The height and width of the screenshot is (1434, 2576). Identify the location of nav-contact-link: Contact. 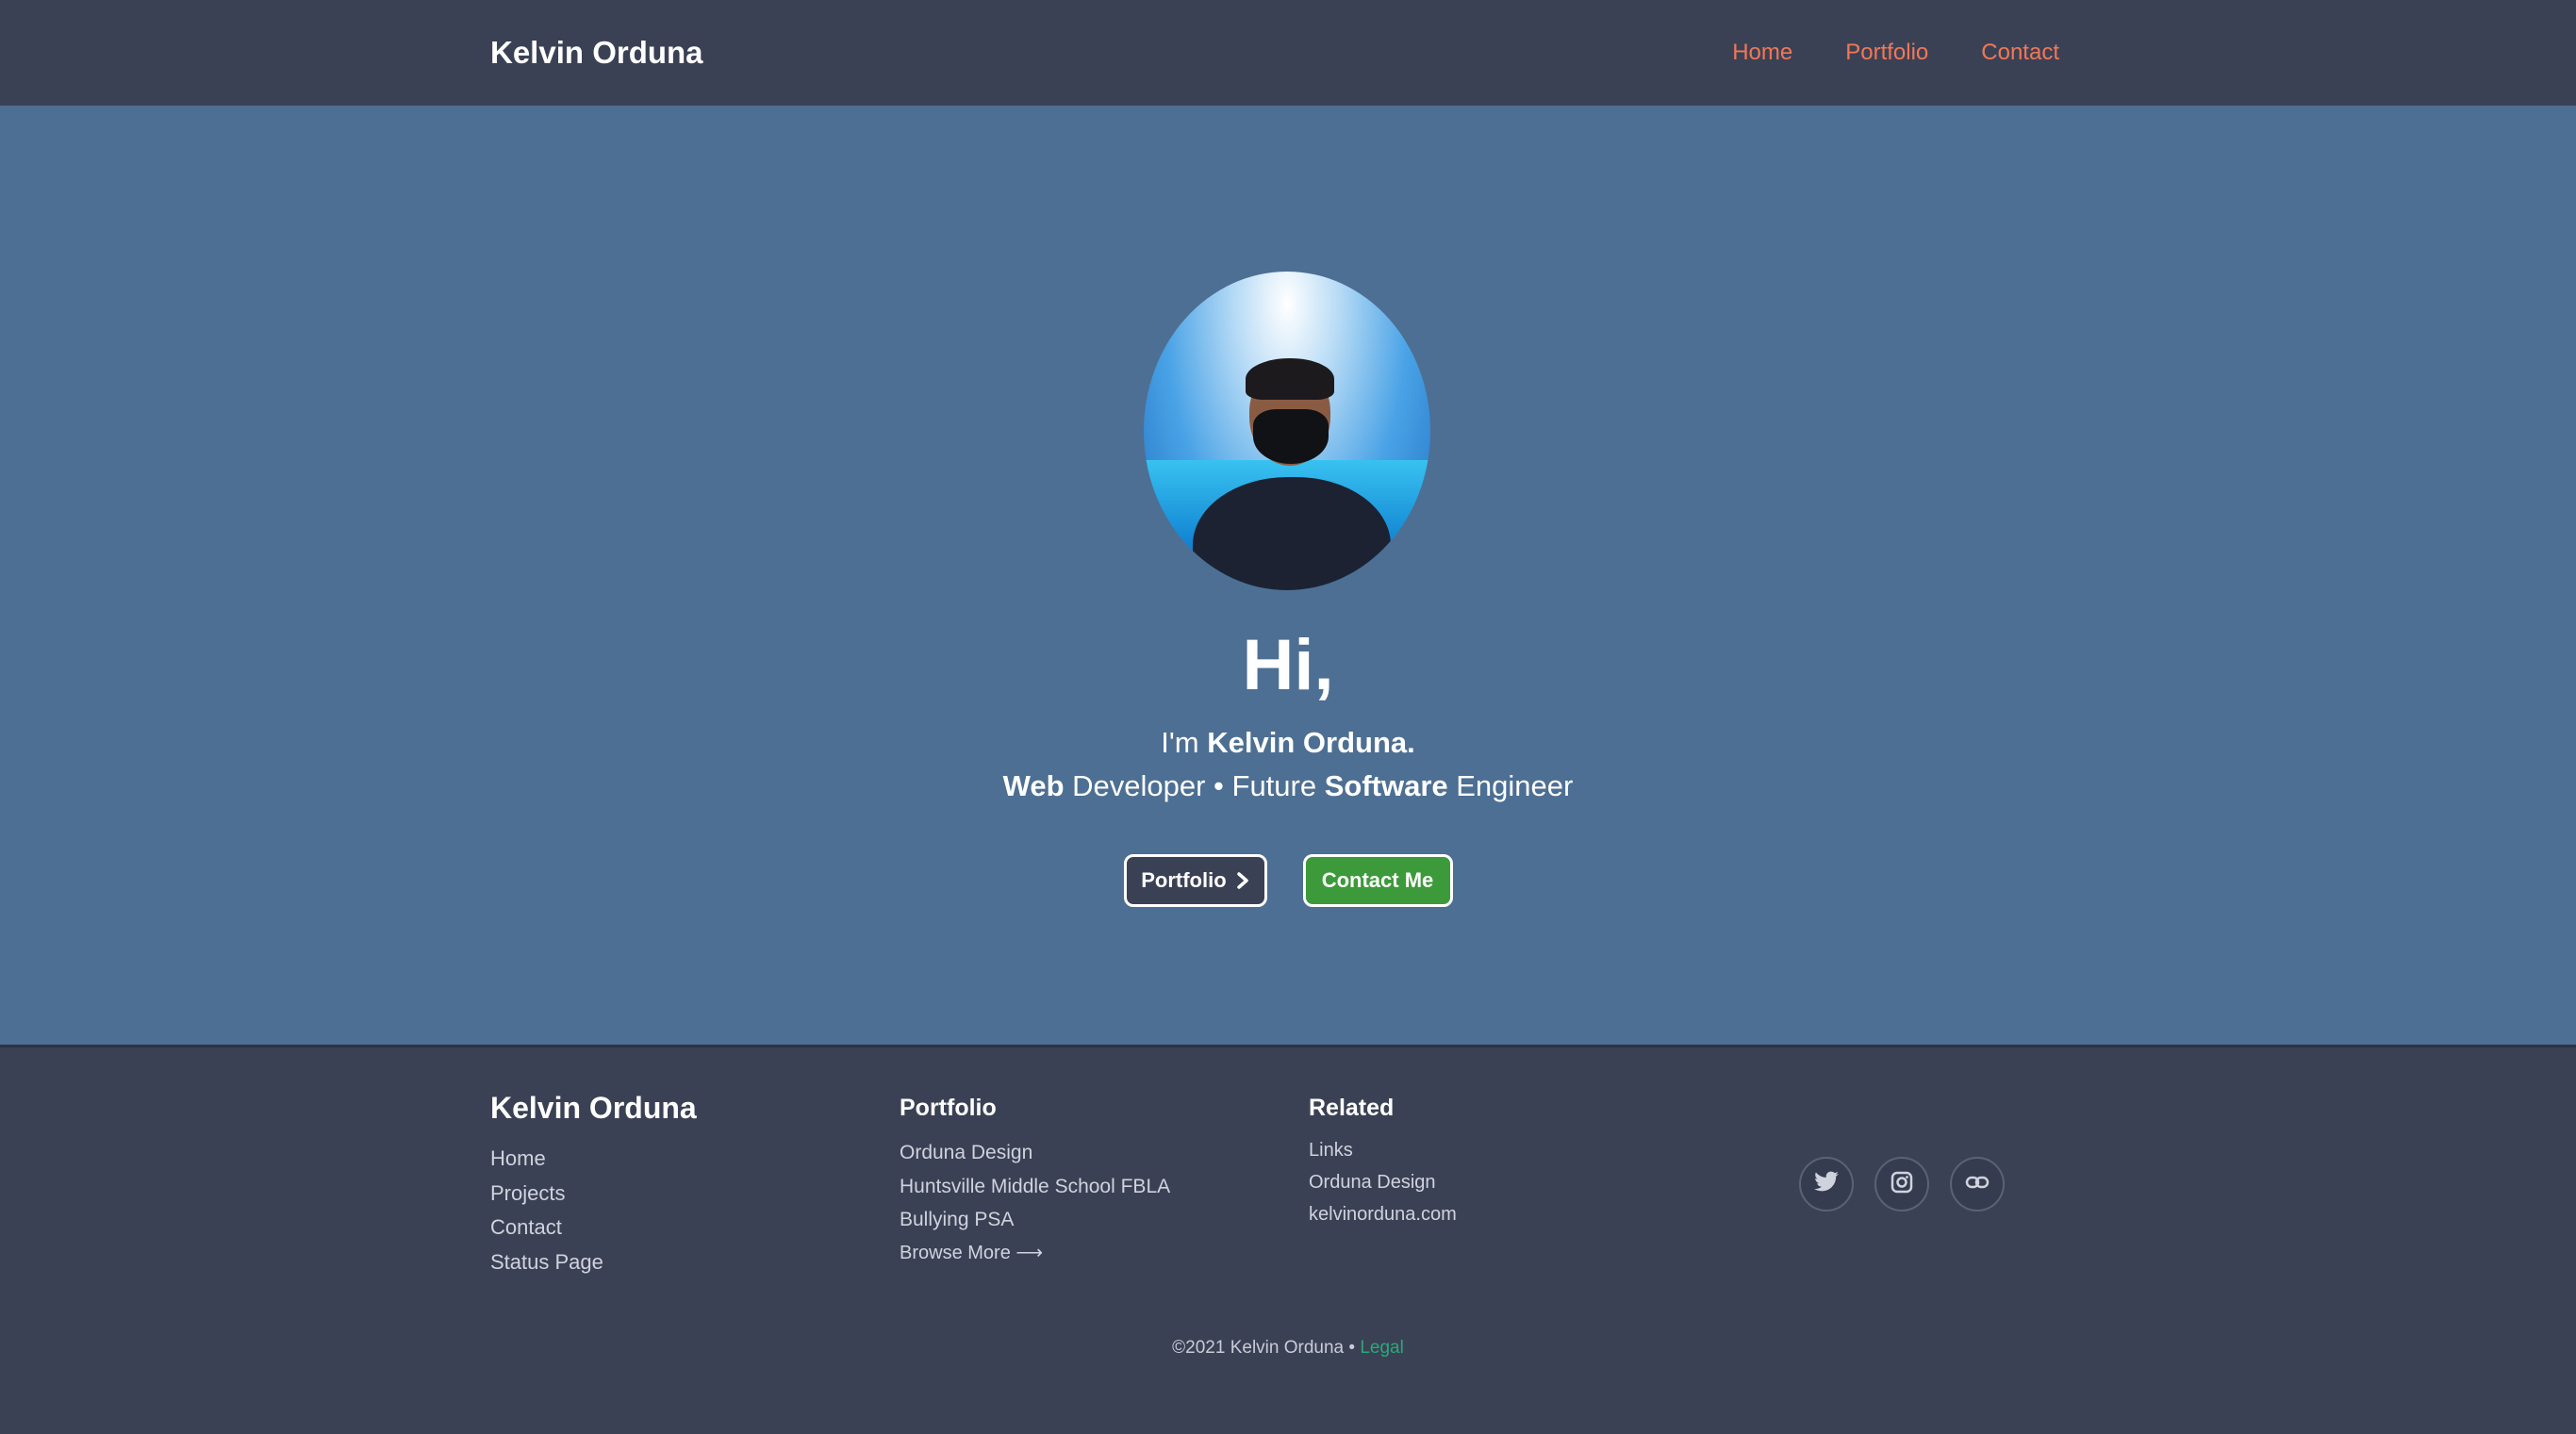
(2020, 53).